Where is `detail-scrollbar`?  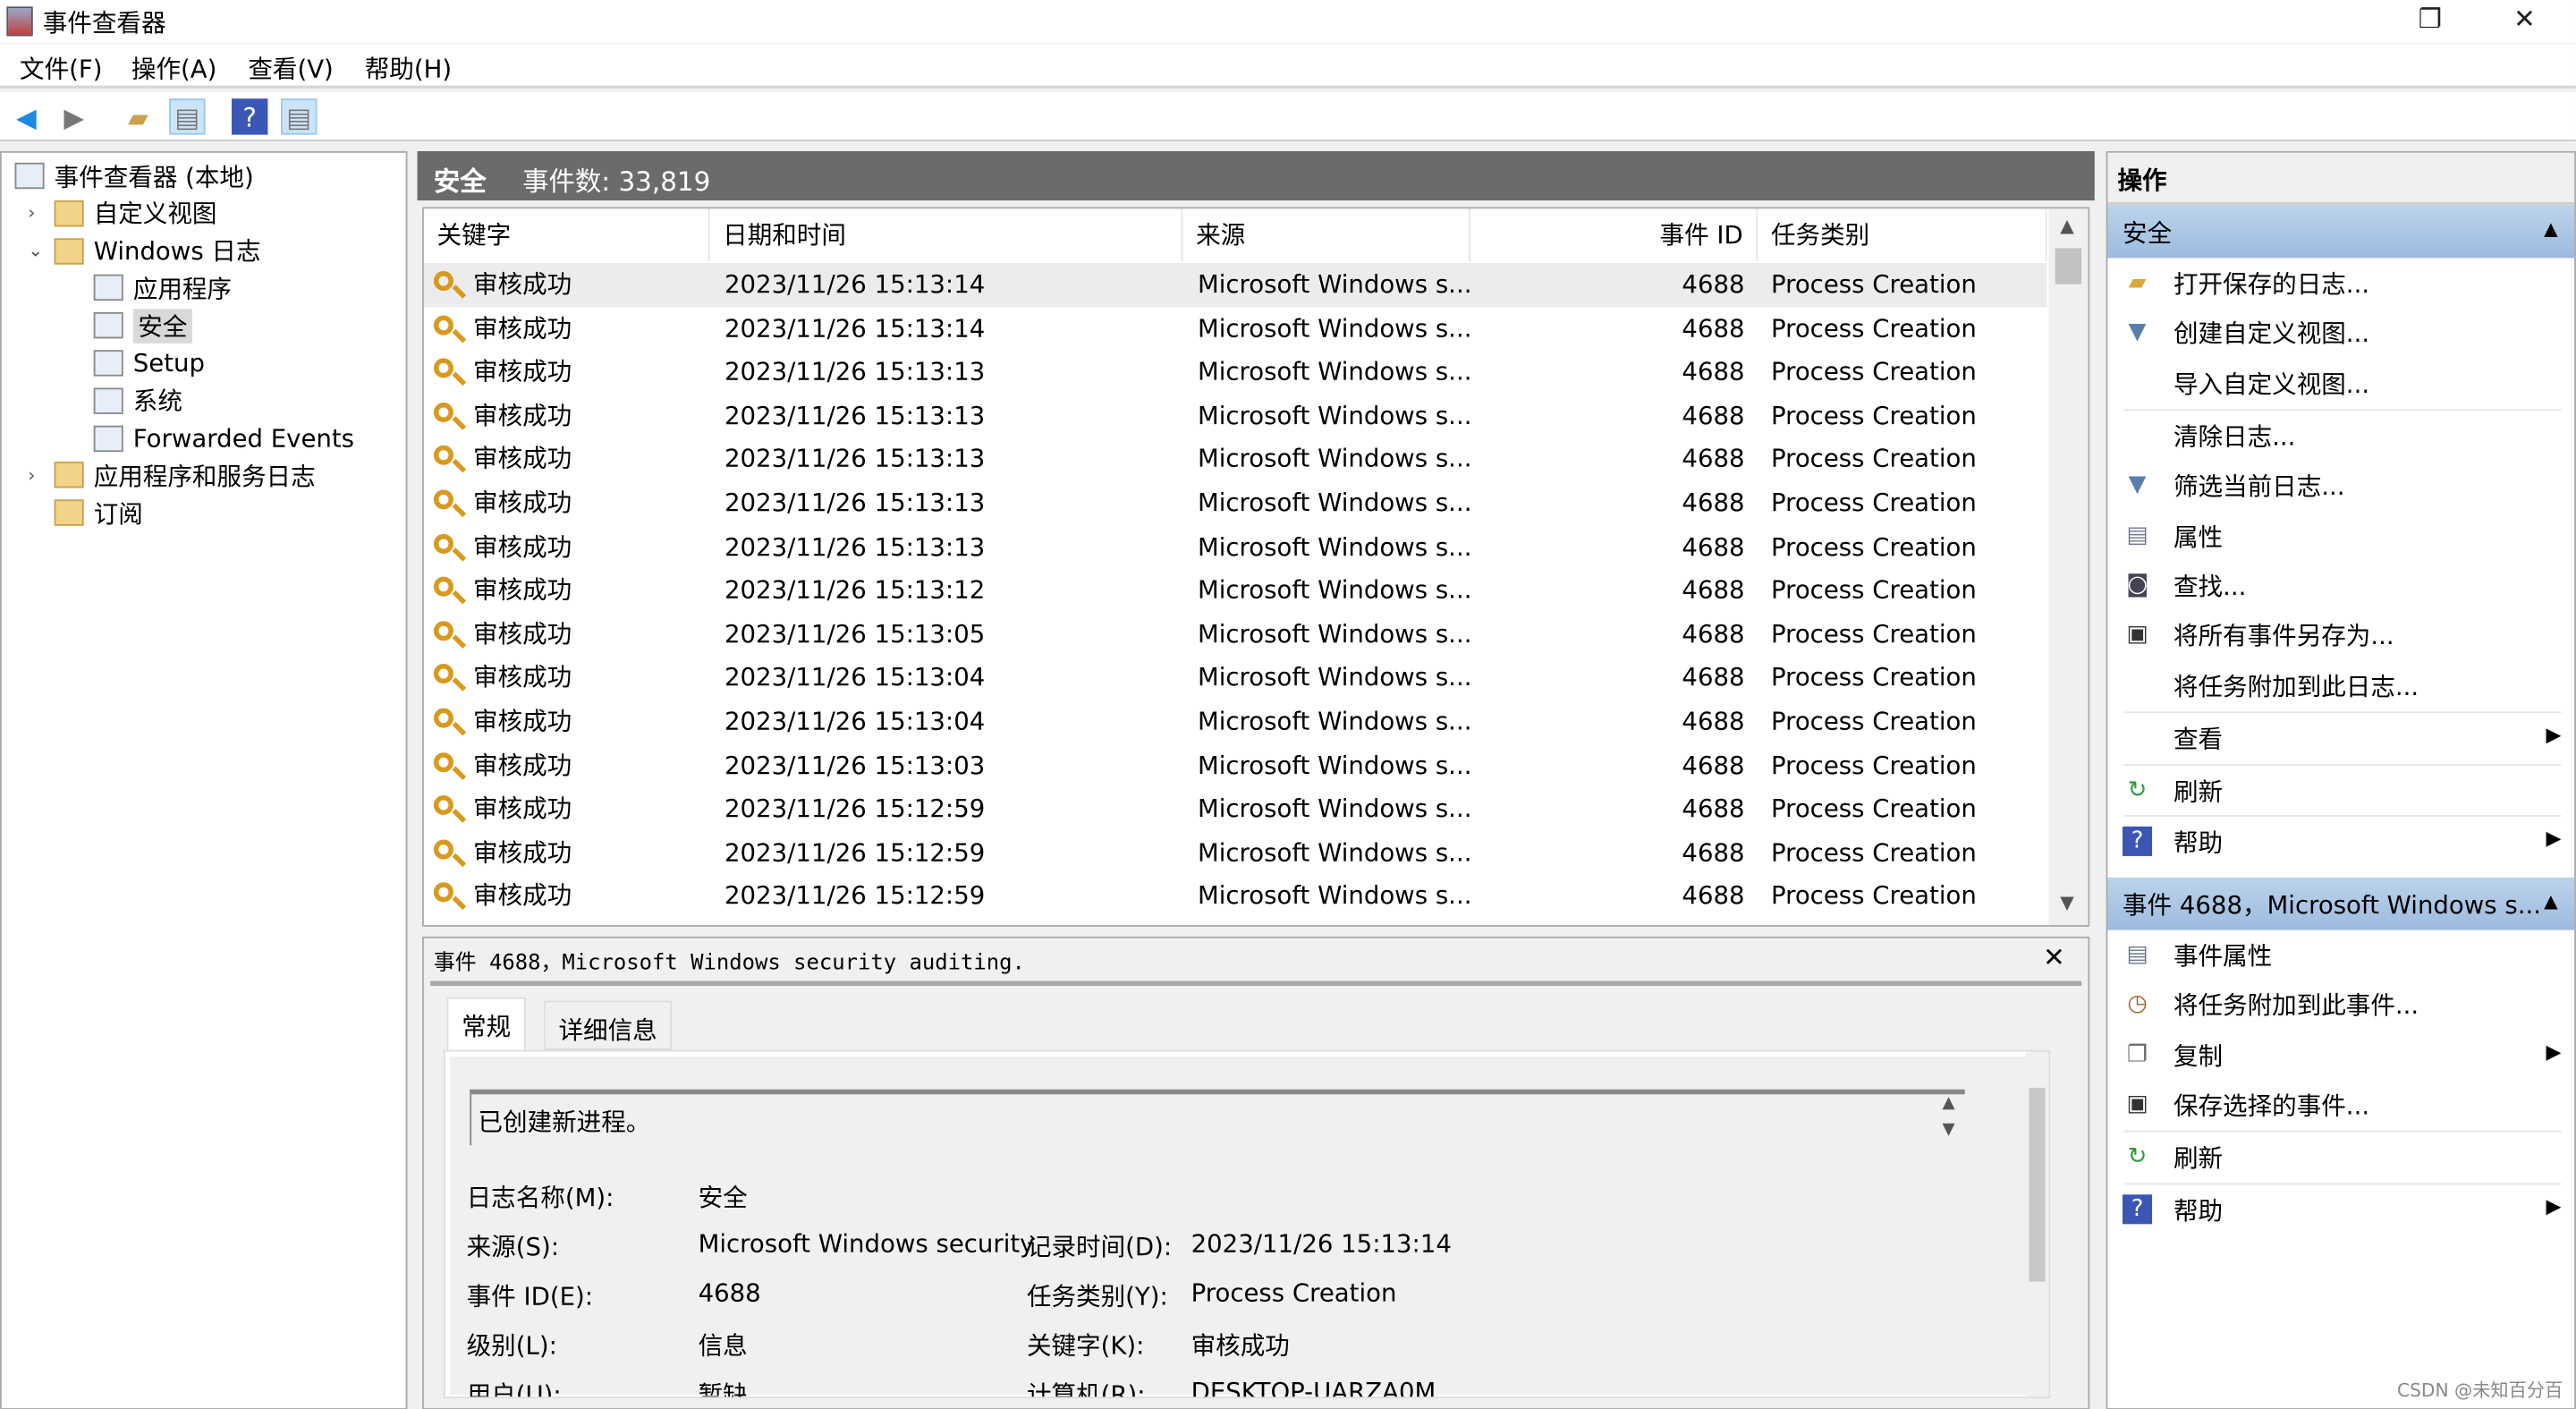
detail-scrollbar is located at coordinates (2037, 1224).